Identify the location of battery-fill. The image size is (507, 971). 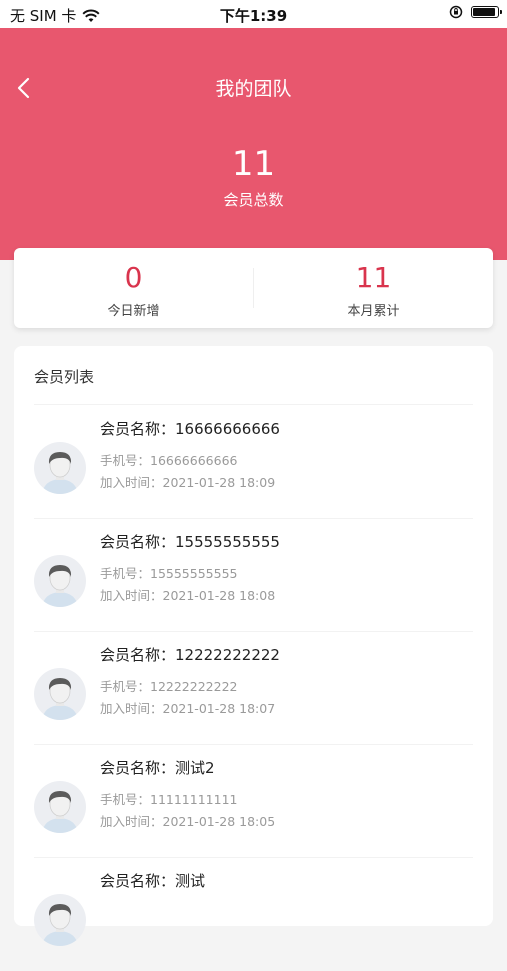
(484, 12).